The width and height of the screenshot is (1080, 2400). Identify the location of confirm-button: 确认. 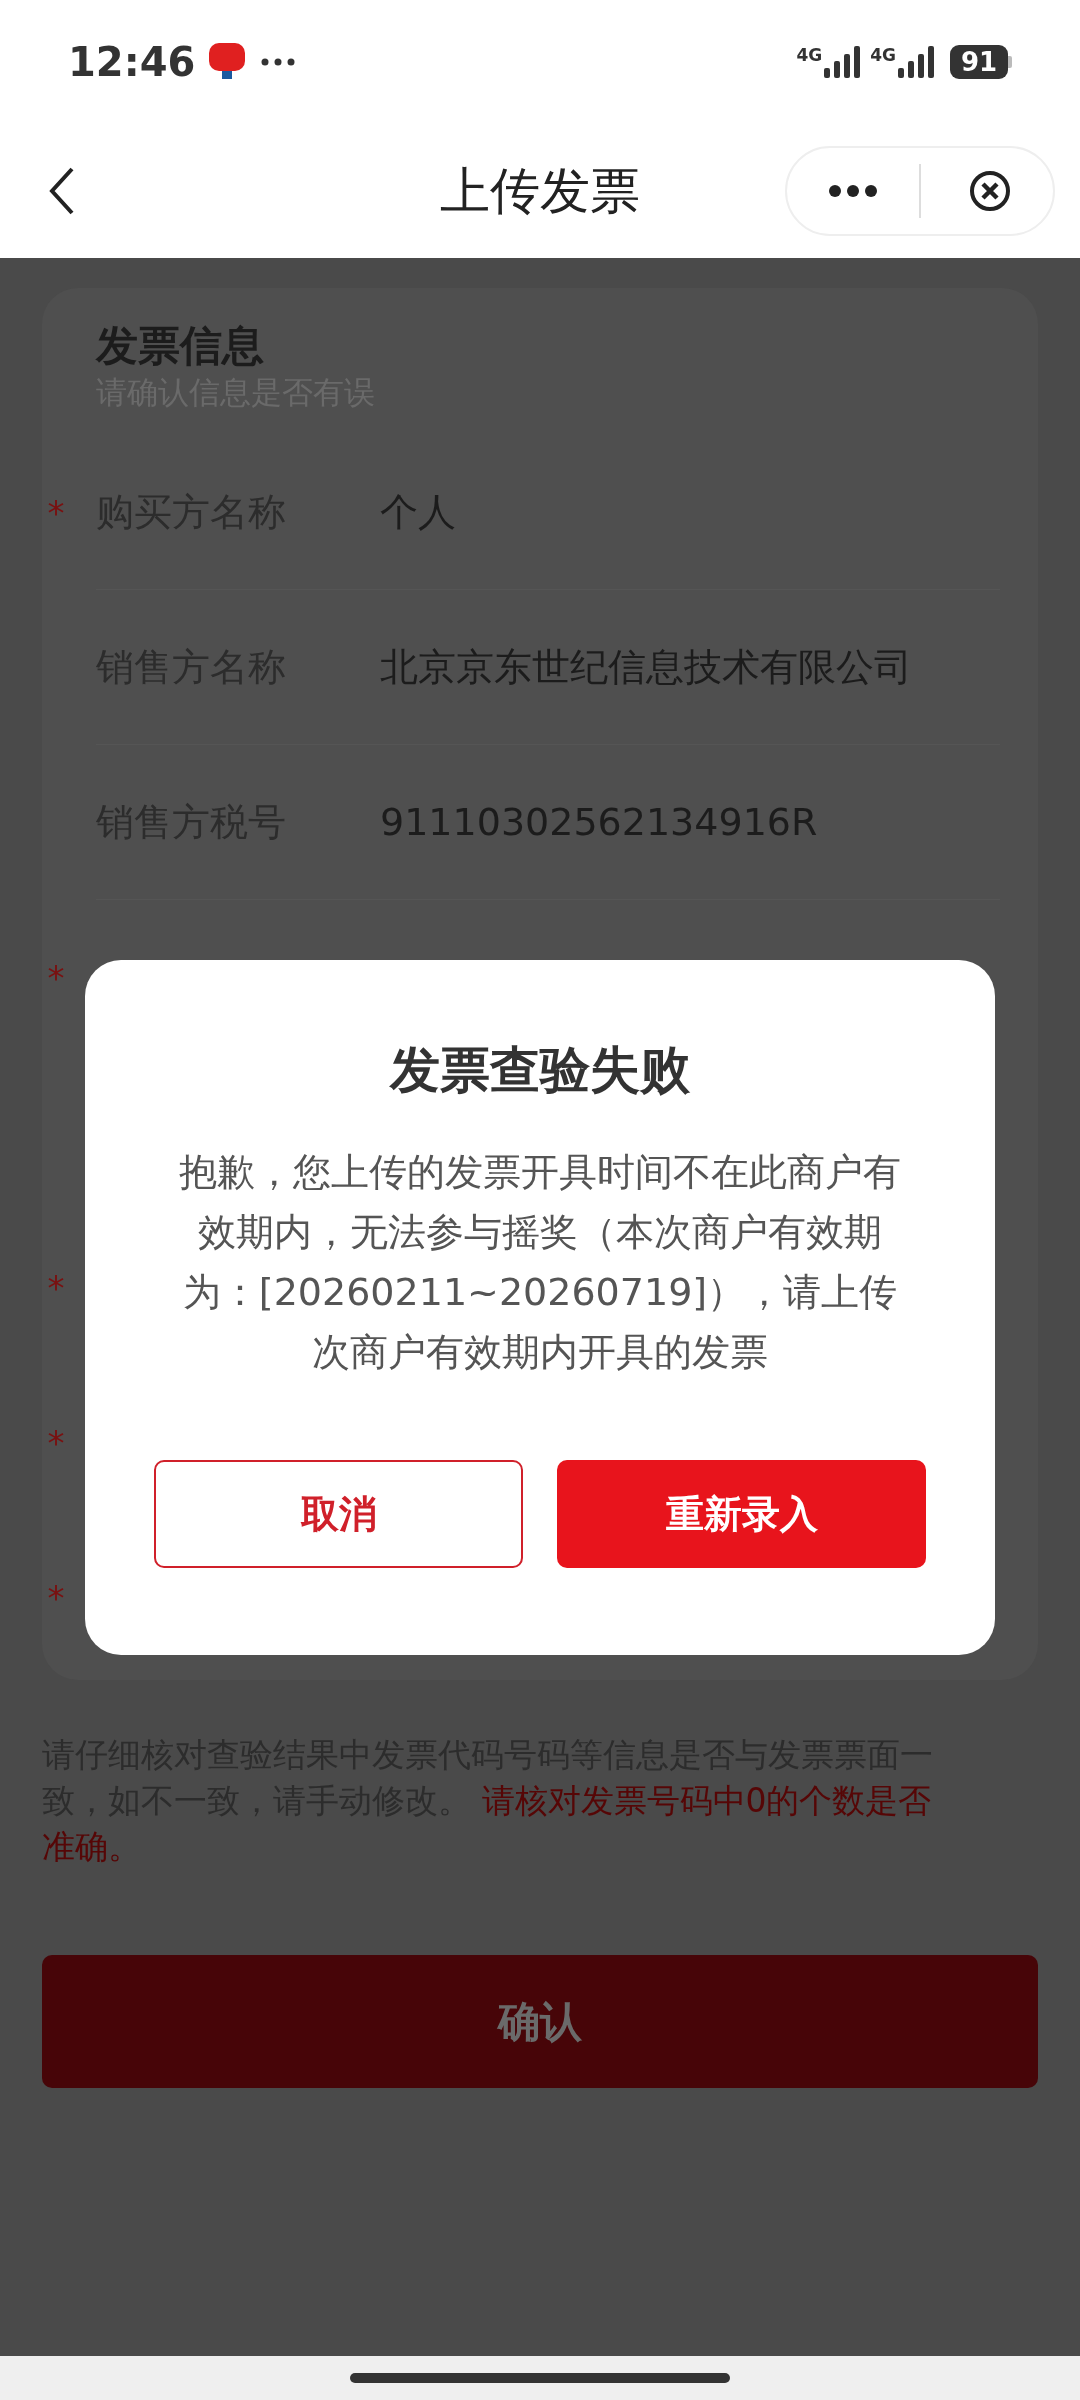
(540, 2021).